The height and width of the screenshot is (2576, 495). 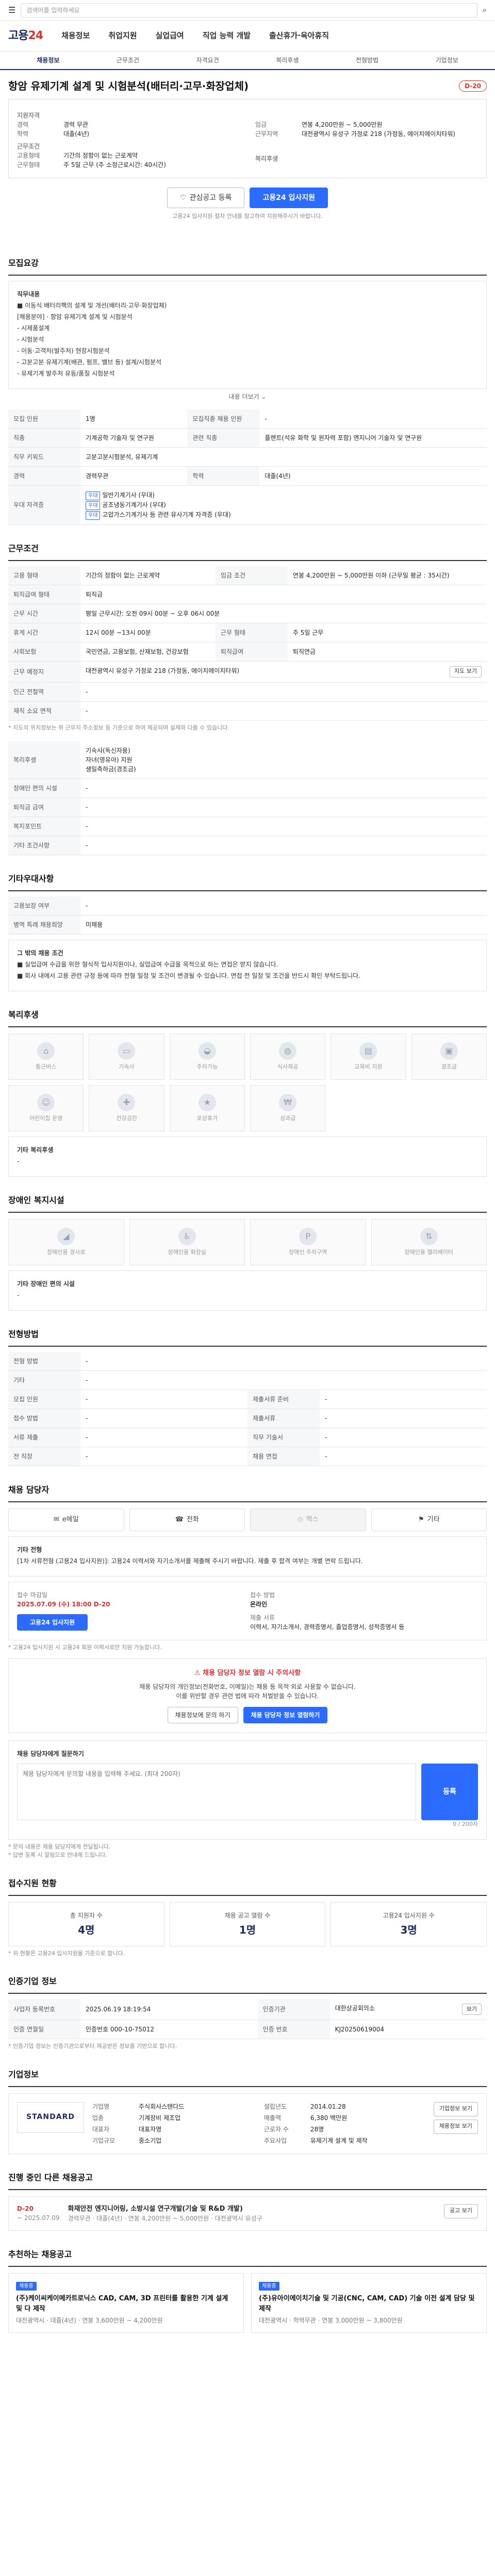 I want to click on status-card: 채용 공고 열람 수 1명, so click(x=247, y=1924).